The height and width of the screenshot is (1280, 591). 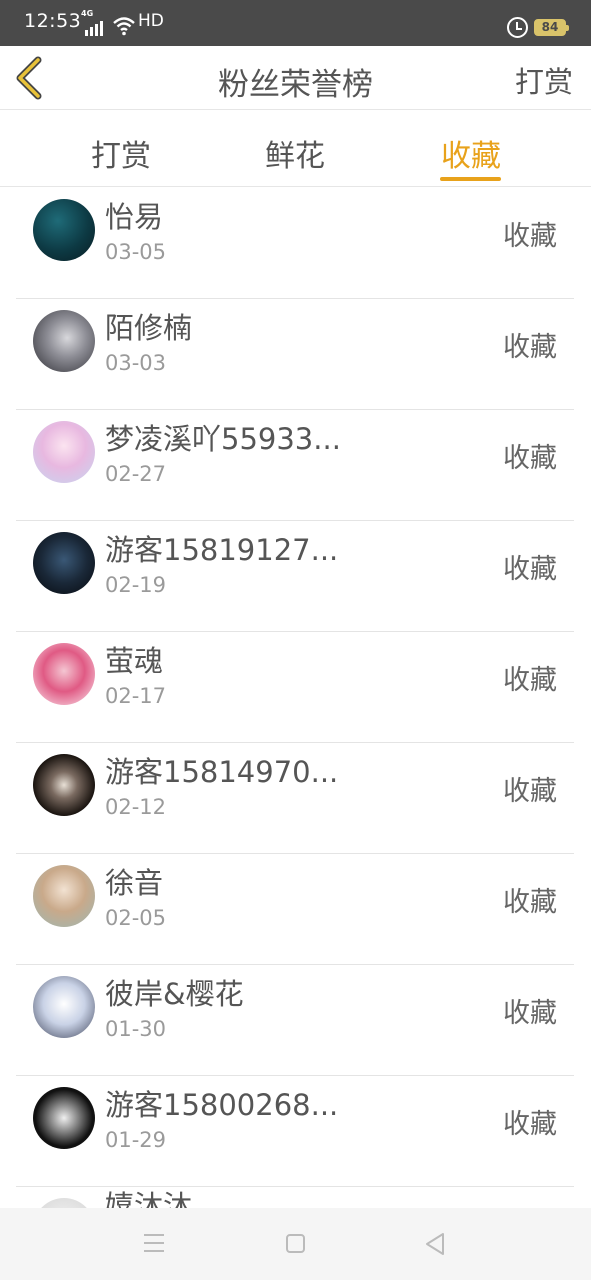 I want to click on list-item-date: 01-29, so click(x=136, y=1140).